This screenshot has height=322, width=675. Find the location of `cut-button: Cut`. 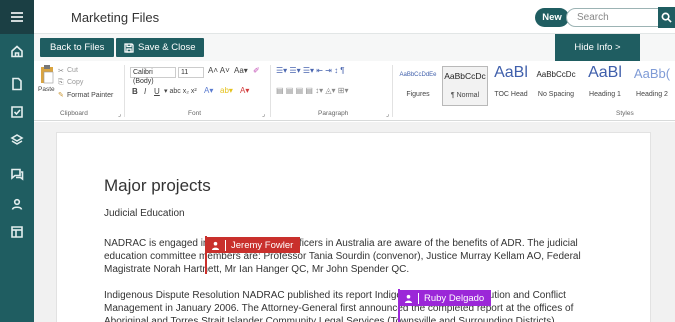

cut-button: Cut is located at coordinates (72, 70).